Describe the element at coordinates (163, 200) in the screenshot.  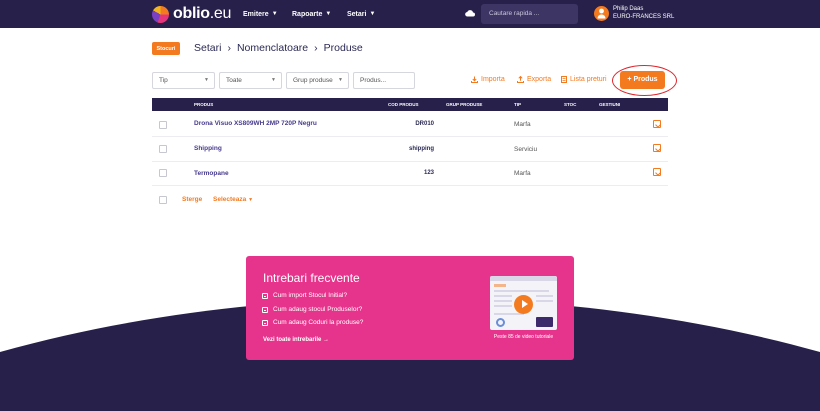
I see `select-all-checkbox` at that location.